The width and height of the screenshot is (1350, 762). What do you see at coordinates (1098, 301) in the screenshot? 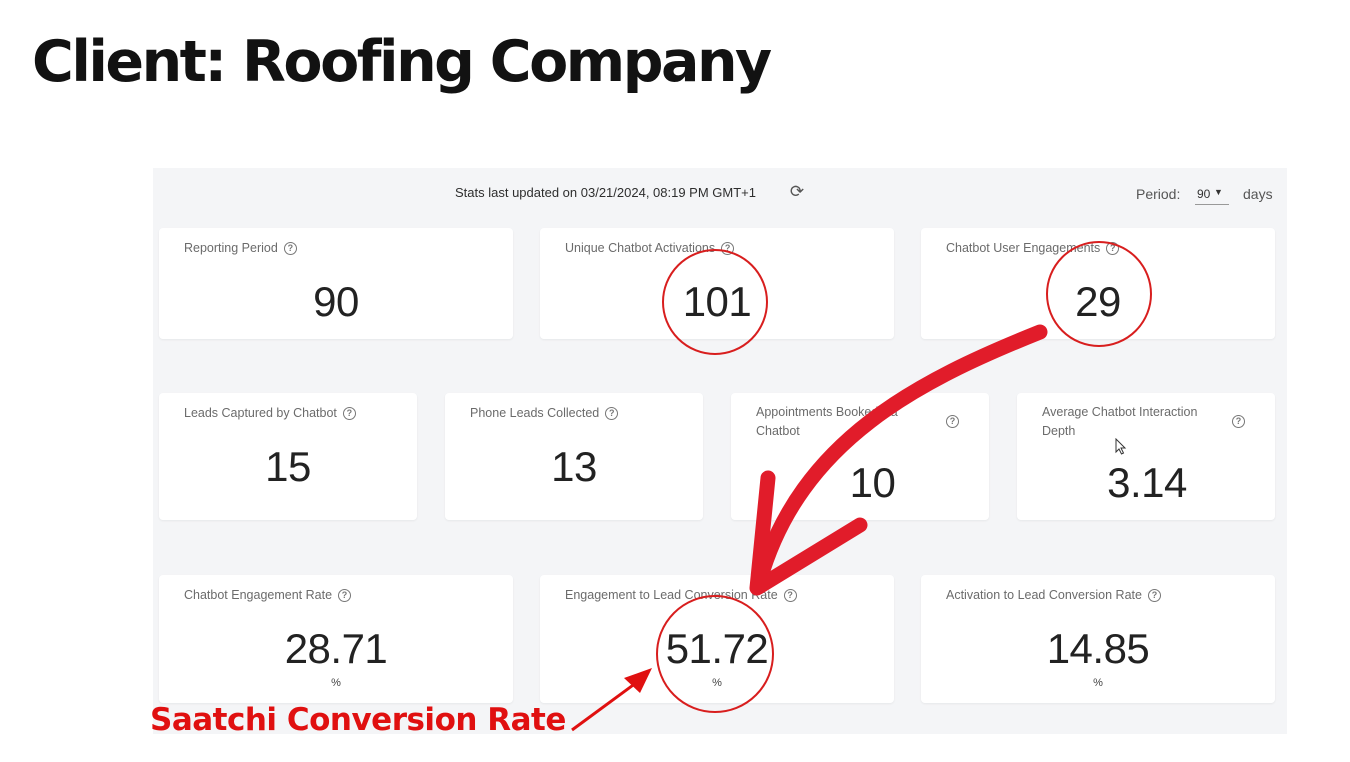
I see `card-value: 29` at bounding box center [1098, 301].